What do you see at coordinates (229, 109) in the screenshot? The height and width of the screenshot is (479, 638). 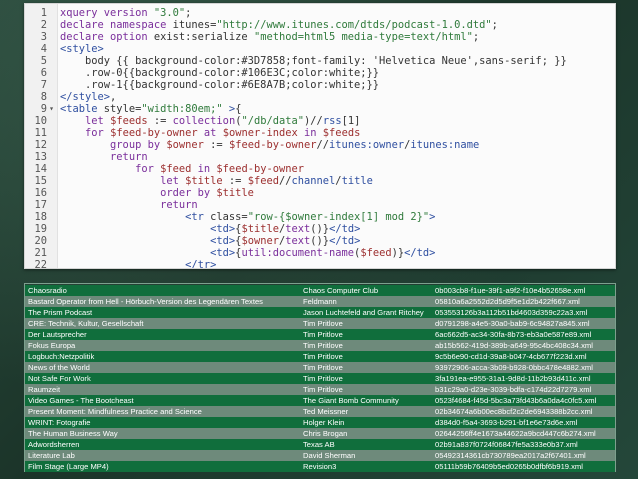 I see `code-token: >` at bounding box center [229, 109].